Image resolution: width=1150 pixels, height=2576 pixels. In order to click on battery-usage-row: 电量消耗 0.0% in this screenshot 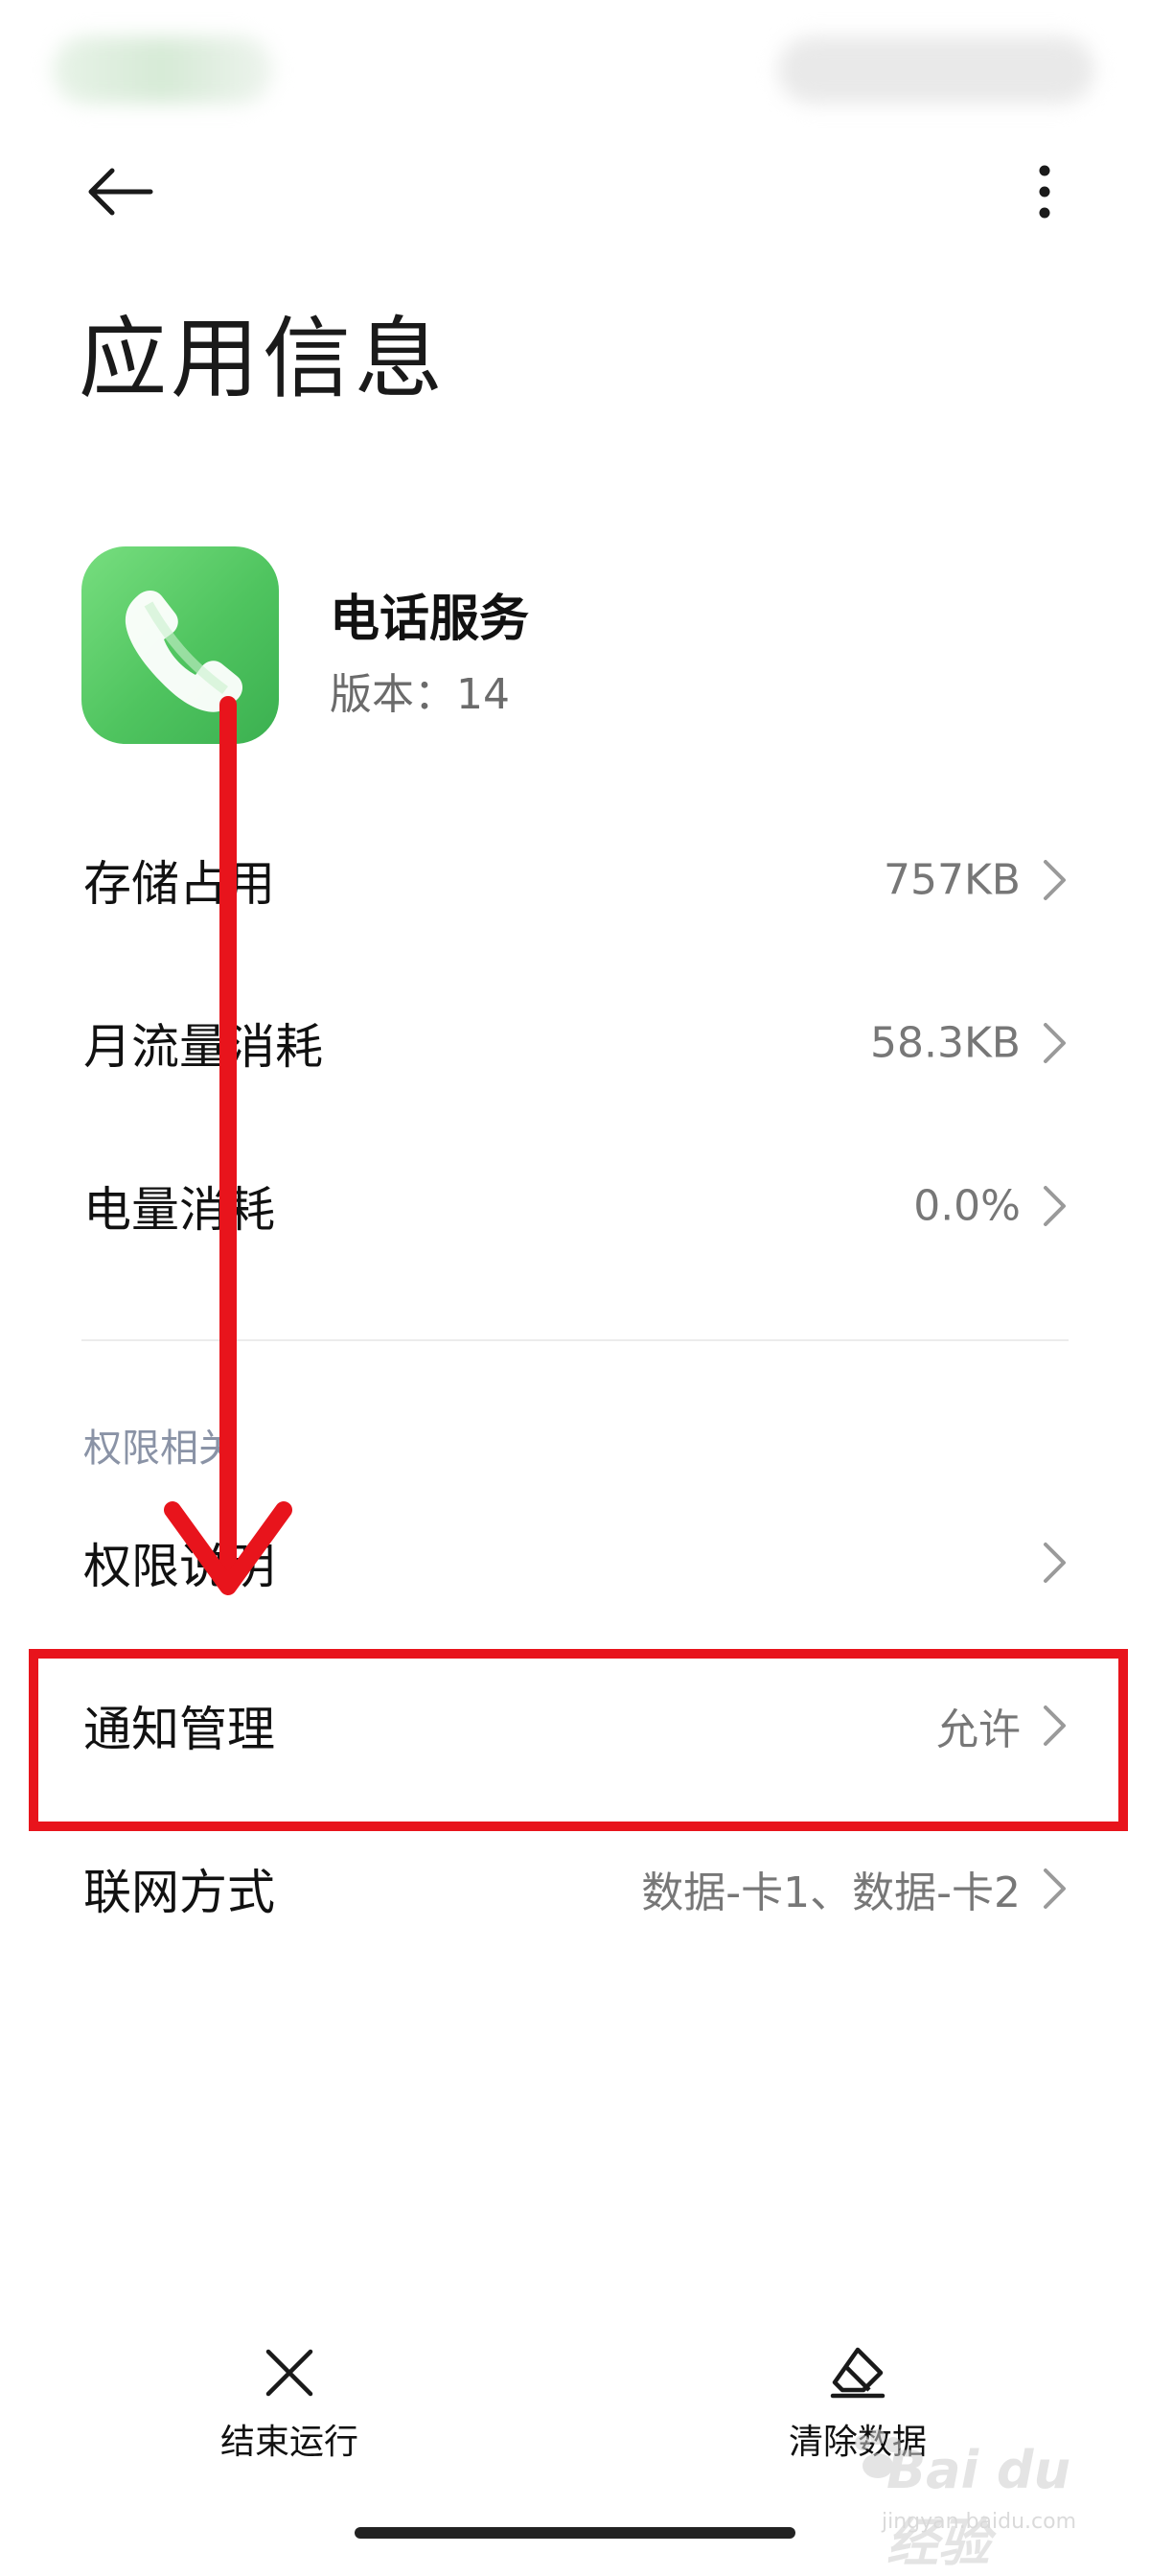, I will do `click(575, 1206)`.